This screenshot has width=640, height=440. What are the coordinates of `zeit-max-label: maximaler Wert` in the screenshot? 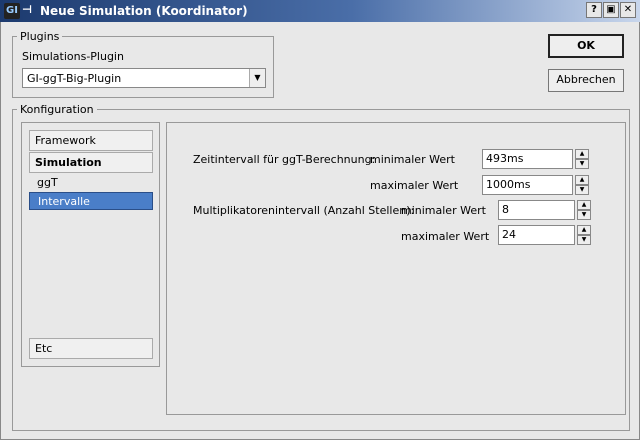 It's located at (414, 185).